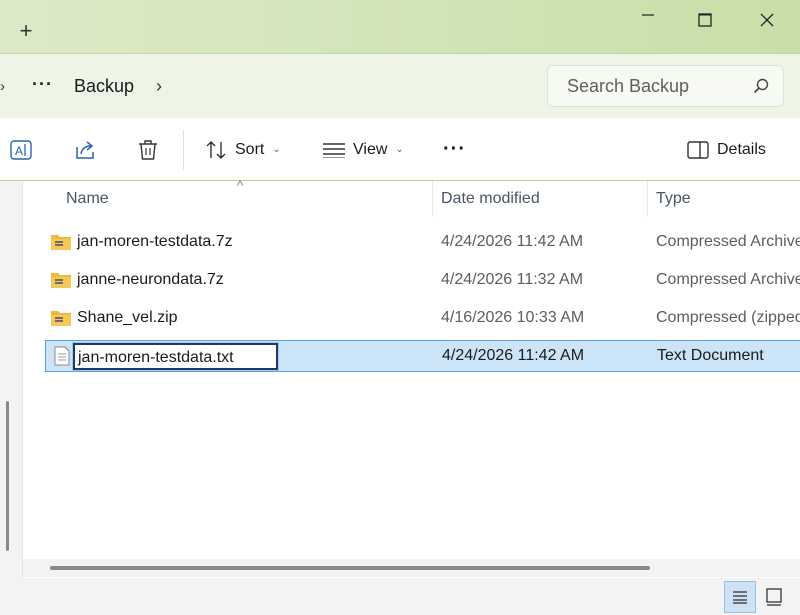 Image resolution: width=800 pixels, height=615 pixels. What do you see at coordinates (42, 84) in the screenshot?
I see `breadcrumb-more-button: ···` at bounding box center [42, 84].